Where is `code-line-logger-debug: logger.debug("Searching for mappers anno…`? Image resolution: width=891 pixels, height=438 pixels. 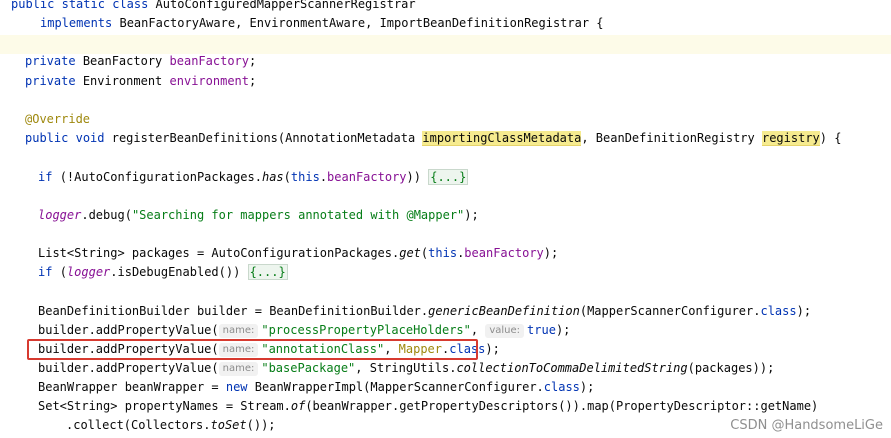
code-line-logger-debug: logger.debug("Searching for mappers anno… is located at coordinates (464, 215).